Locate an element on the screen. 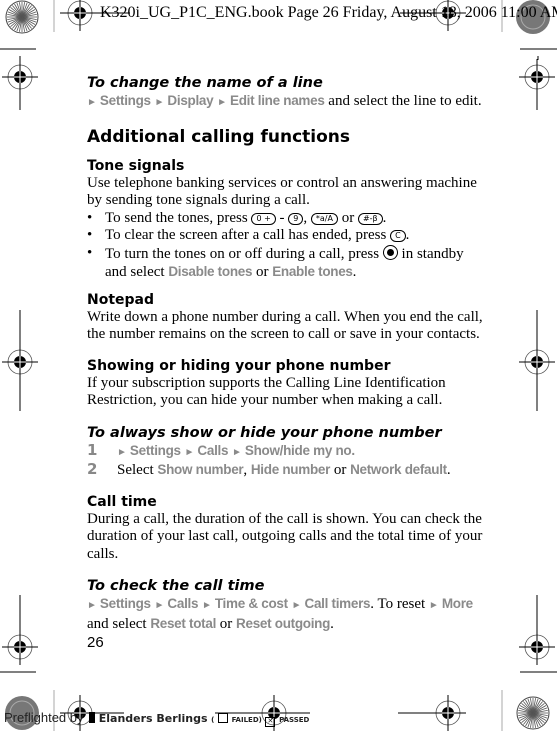 The image size is (557, 731). menu-disable-tones: Disable tones is located at coordinates (210, 271).